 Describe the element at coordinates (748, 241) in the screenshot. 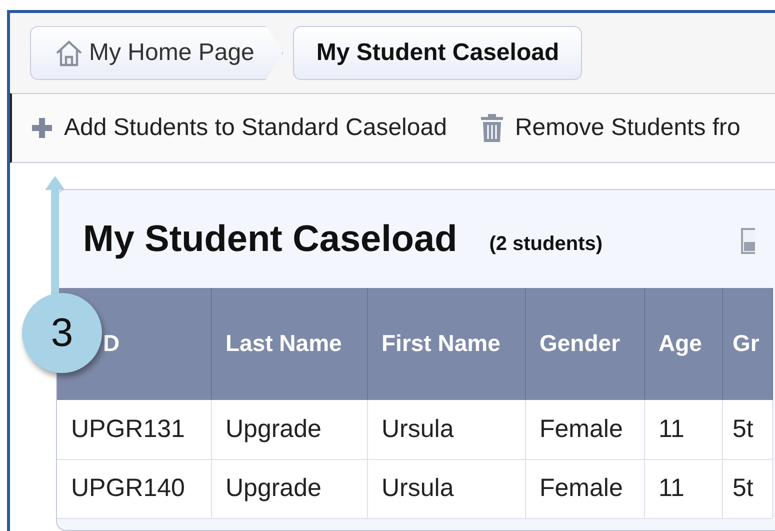

I see `export-icon` at that location.